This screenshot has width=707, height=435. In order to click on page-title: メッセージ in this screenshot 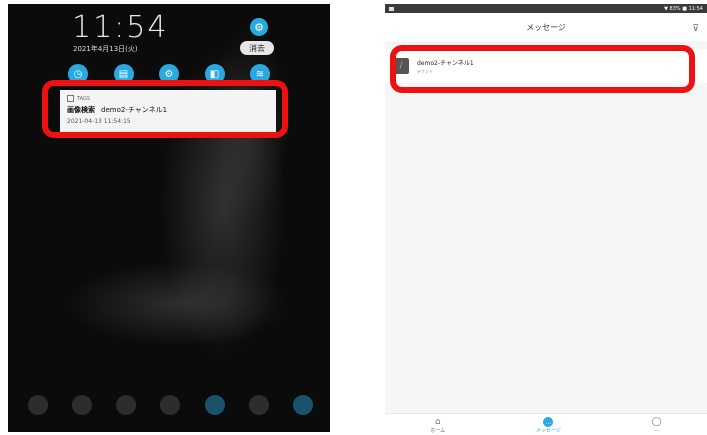, I will do `click(546, 27)`.